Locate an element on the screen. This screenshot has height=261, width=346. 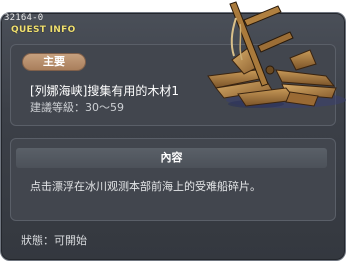
content-header: 內容 is located at coordinates (171, 158).